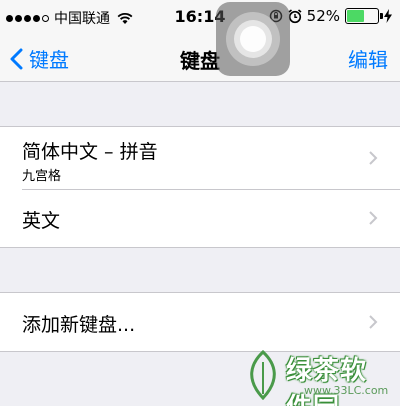 This screenshot has height=406, width=400. What do you see at coordinates (263, 375) in the screenshot?
I see `leaf-logo-icon` at bounding box center [263, 375].